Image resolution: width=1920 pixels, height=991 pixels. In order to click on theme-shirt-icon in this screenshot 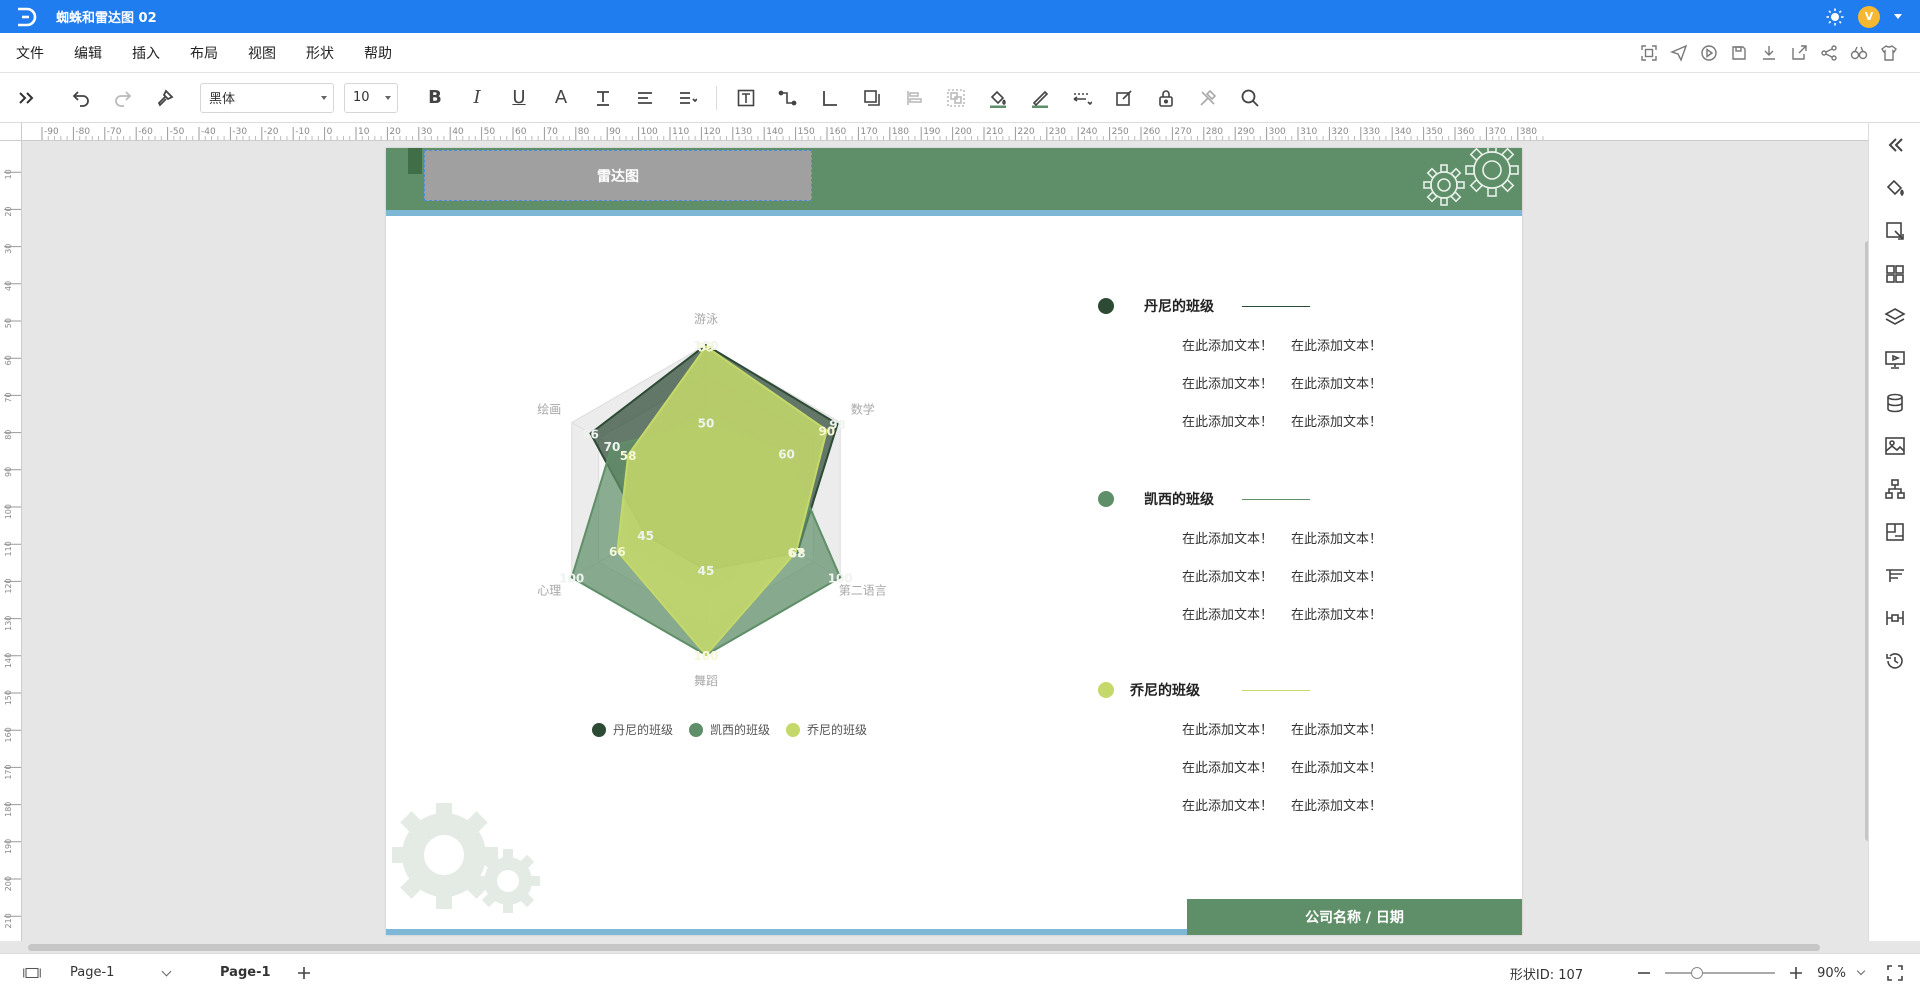, I will do `click(1889, 53)`.